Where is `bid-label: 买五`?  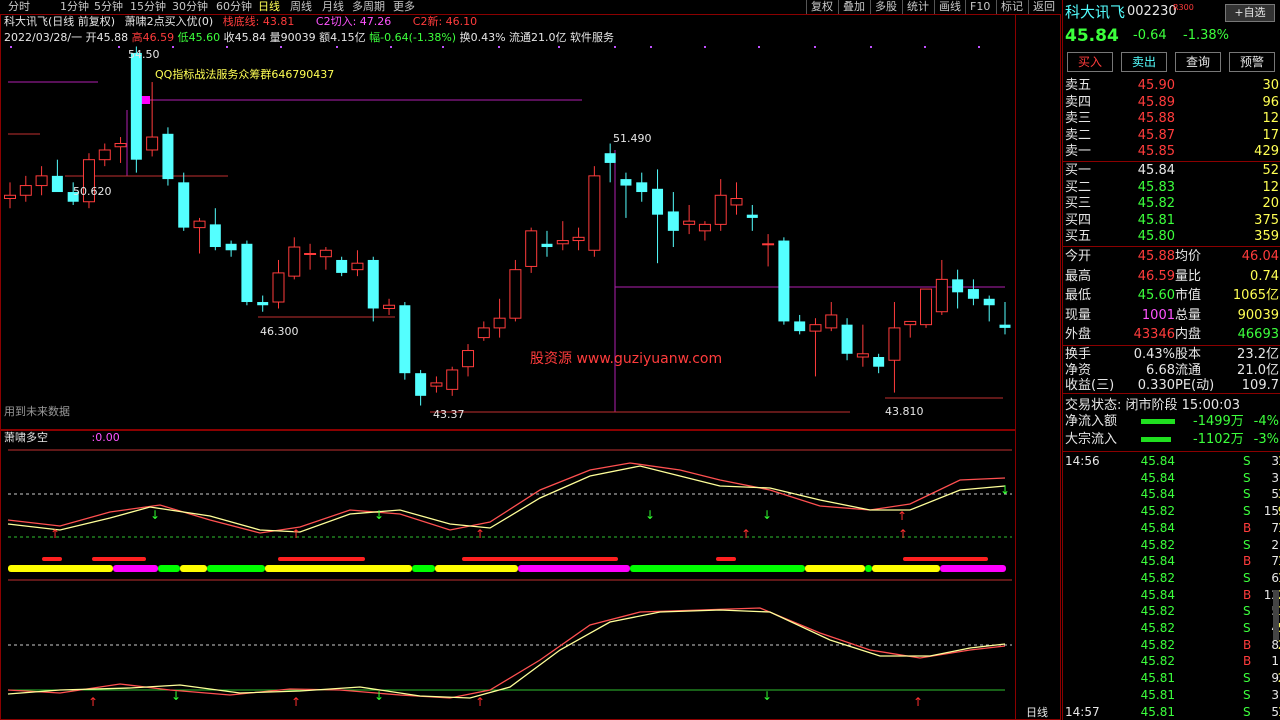 bid-label: 买五 is located at coordinates (1078, 236).